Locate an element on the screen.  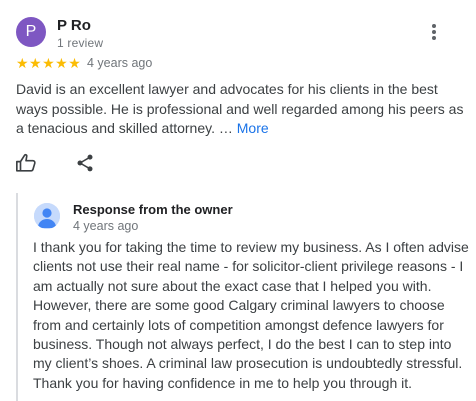
owner-response-title: Response from the owner is located at coordinates (153, 209).